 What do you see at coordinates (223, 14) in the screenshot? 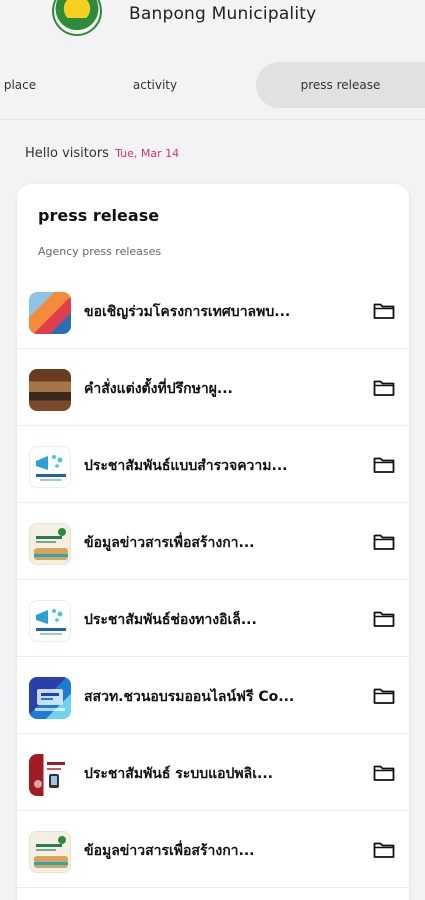
I see `app-title: Banpong Municipality` at bounding box center [223, 14].